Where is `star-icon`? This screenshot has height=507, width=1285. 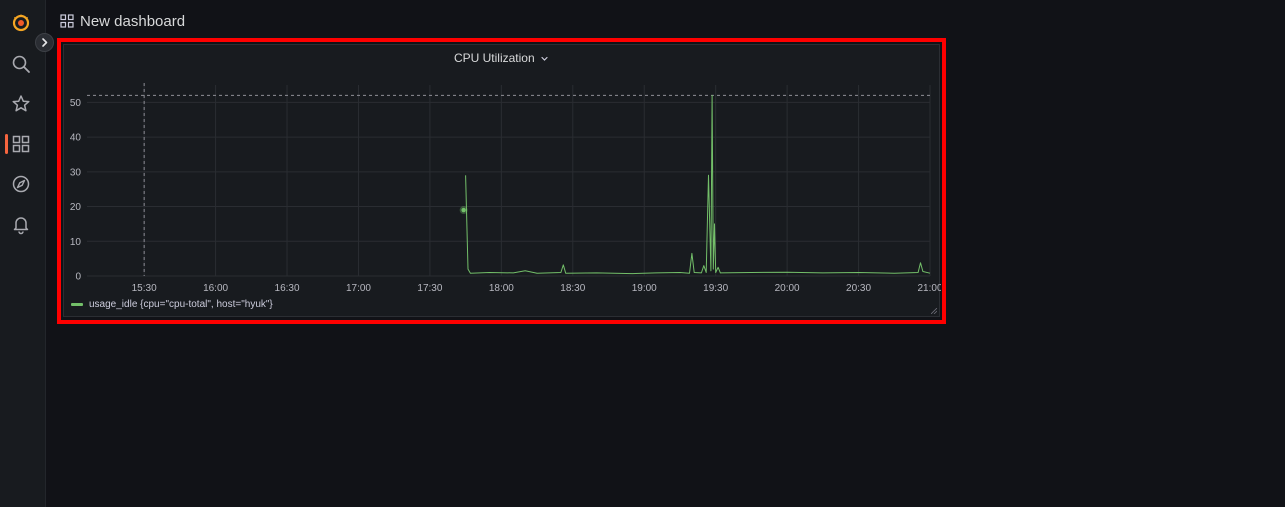 star-icon is located at coordinates (21, 104).